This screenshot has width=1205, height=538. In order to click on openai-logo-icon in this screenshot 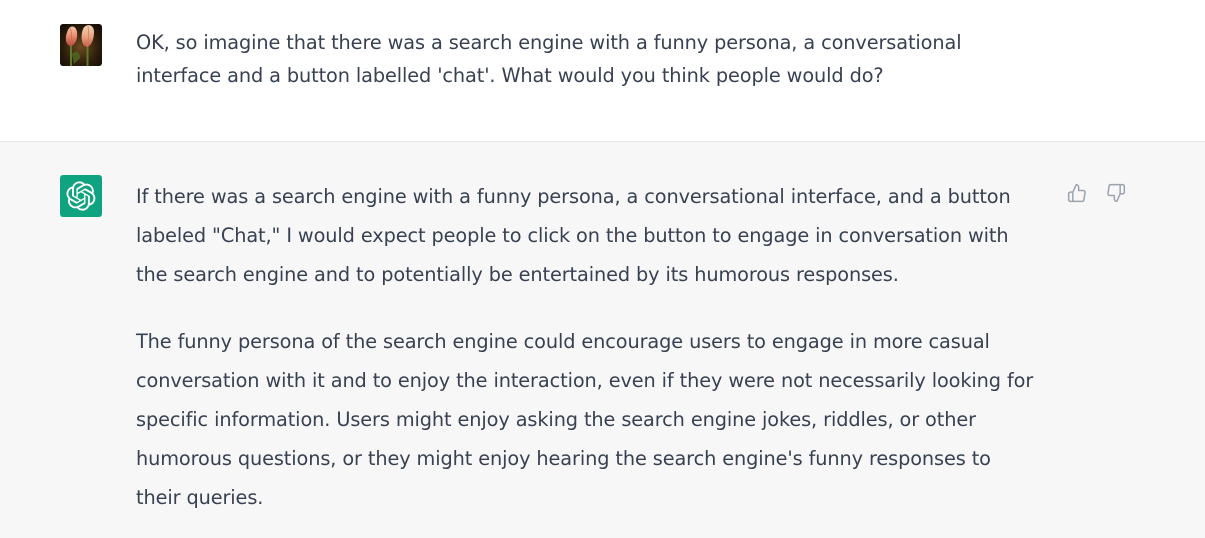, I will do `click(81, 196)`.